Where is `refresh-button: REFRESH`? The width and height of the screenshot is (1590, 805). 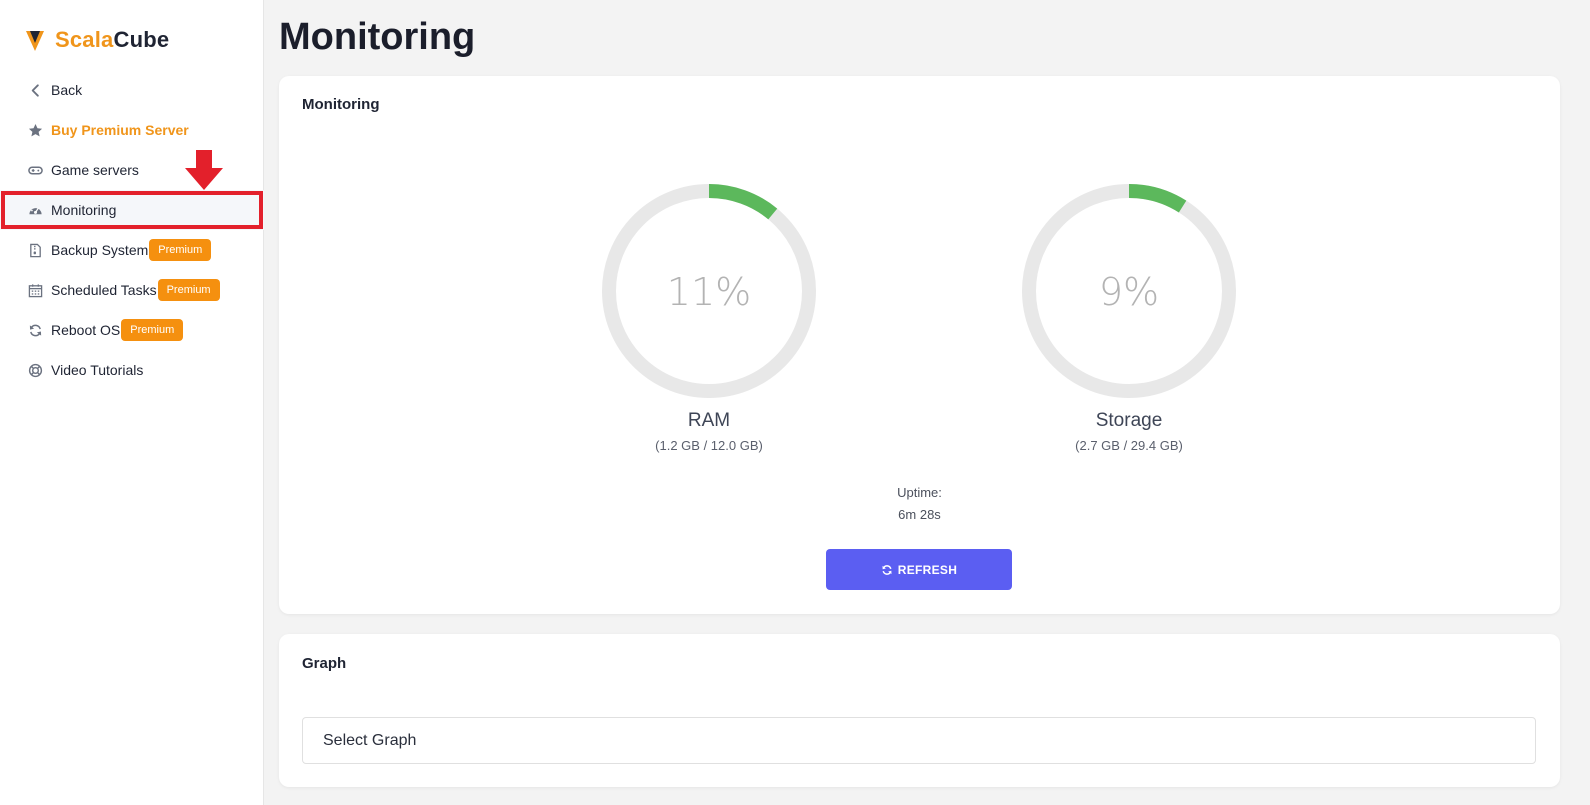
refresh-button: REFRESH is located at coordinates (919, 569).